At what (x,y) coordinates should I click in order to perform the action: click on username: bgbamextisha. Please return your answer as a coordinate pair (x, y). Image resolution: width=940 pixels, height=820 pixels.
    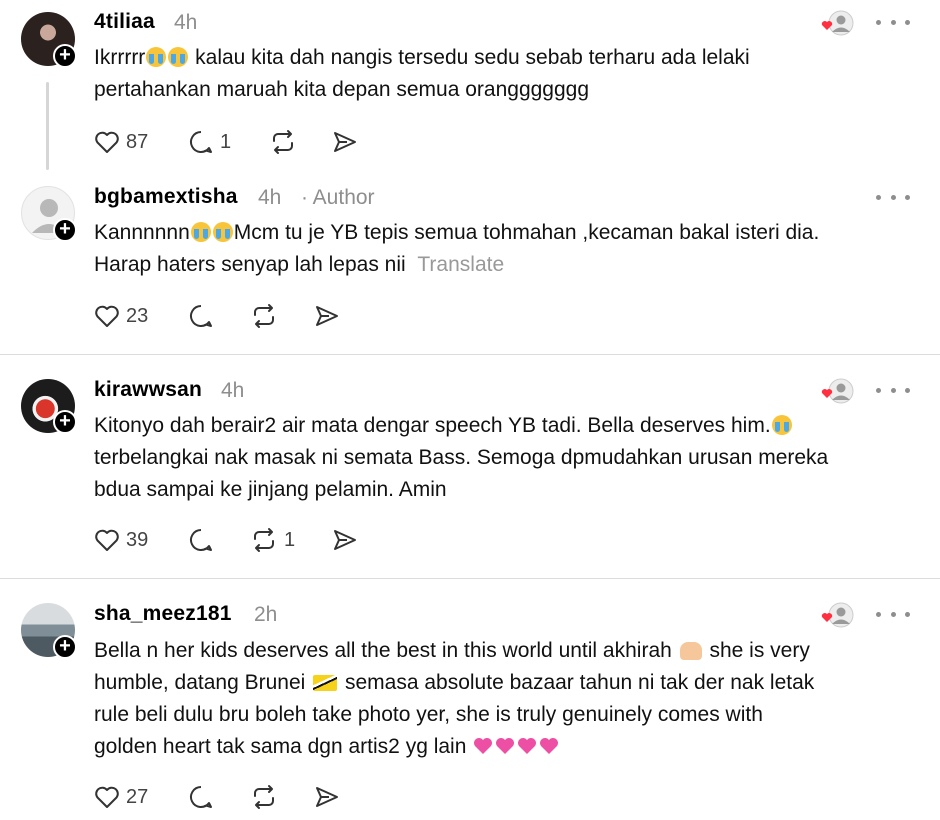
    Looking at the image, I should click on (166, 197).